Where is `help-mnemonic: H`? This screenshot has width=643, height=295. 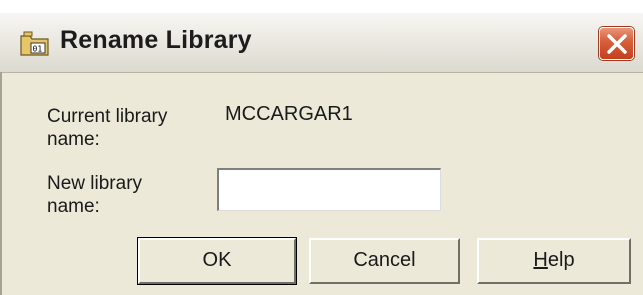 help-mnemonic: H is located at coordinates (540, 260).